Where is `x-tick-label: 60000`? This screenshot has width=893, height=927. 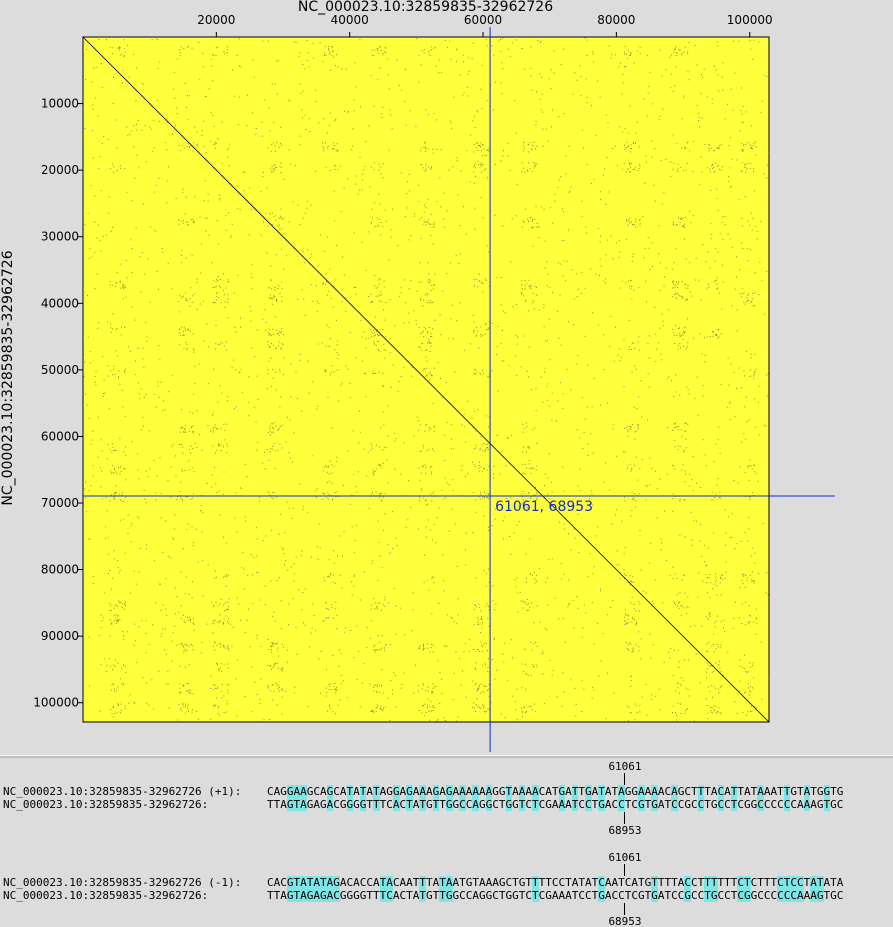
x-tick-label: 60000 is located at coordinates (483, 20).